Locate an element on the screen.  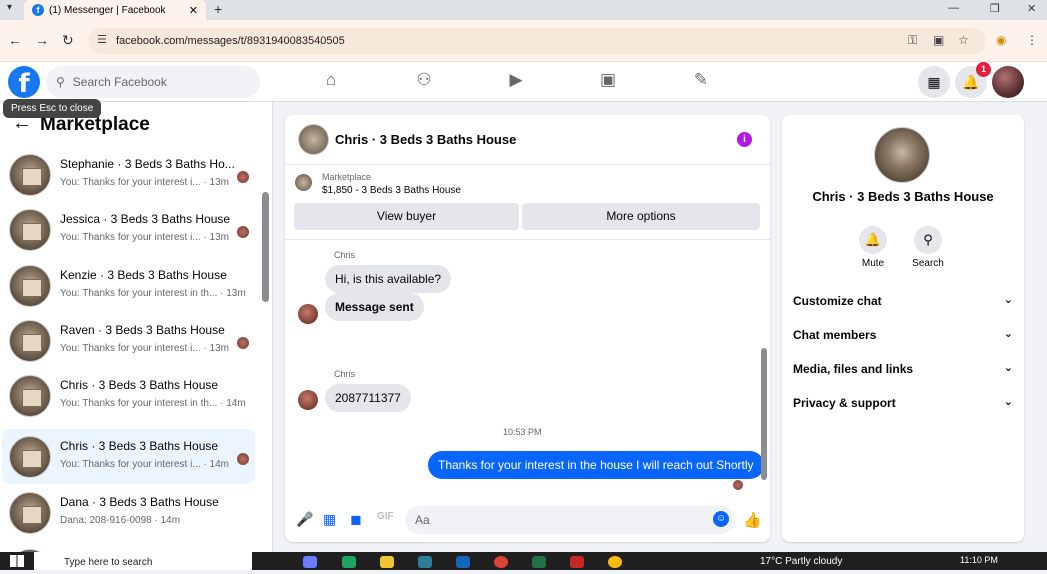
more-options-button: More options is located at coordinates (641, 216).